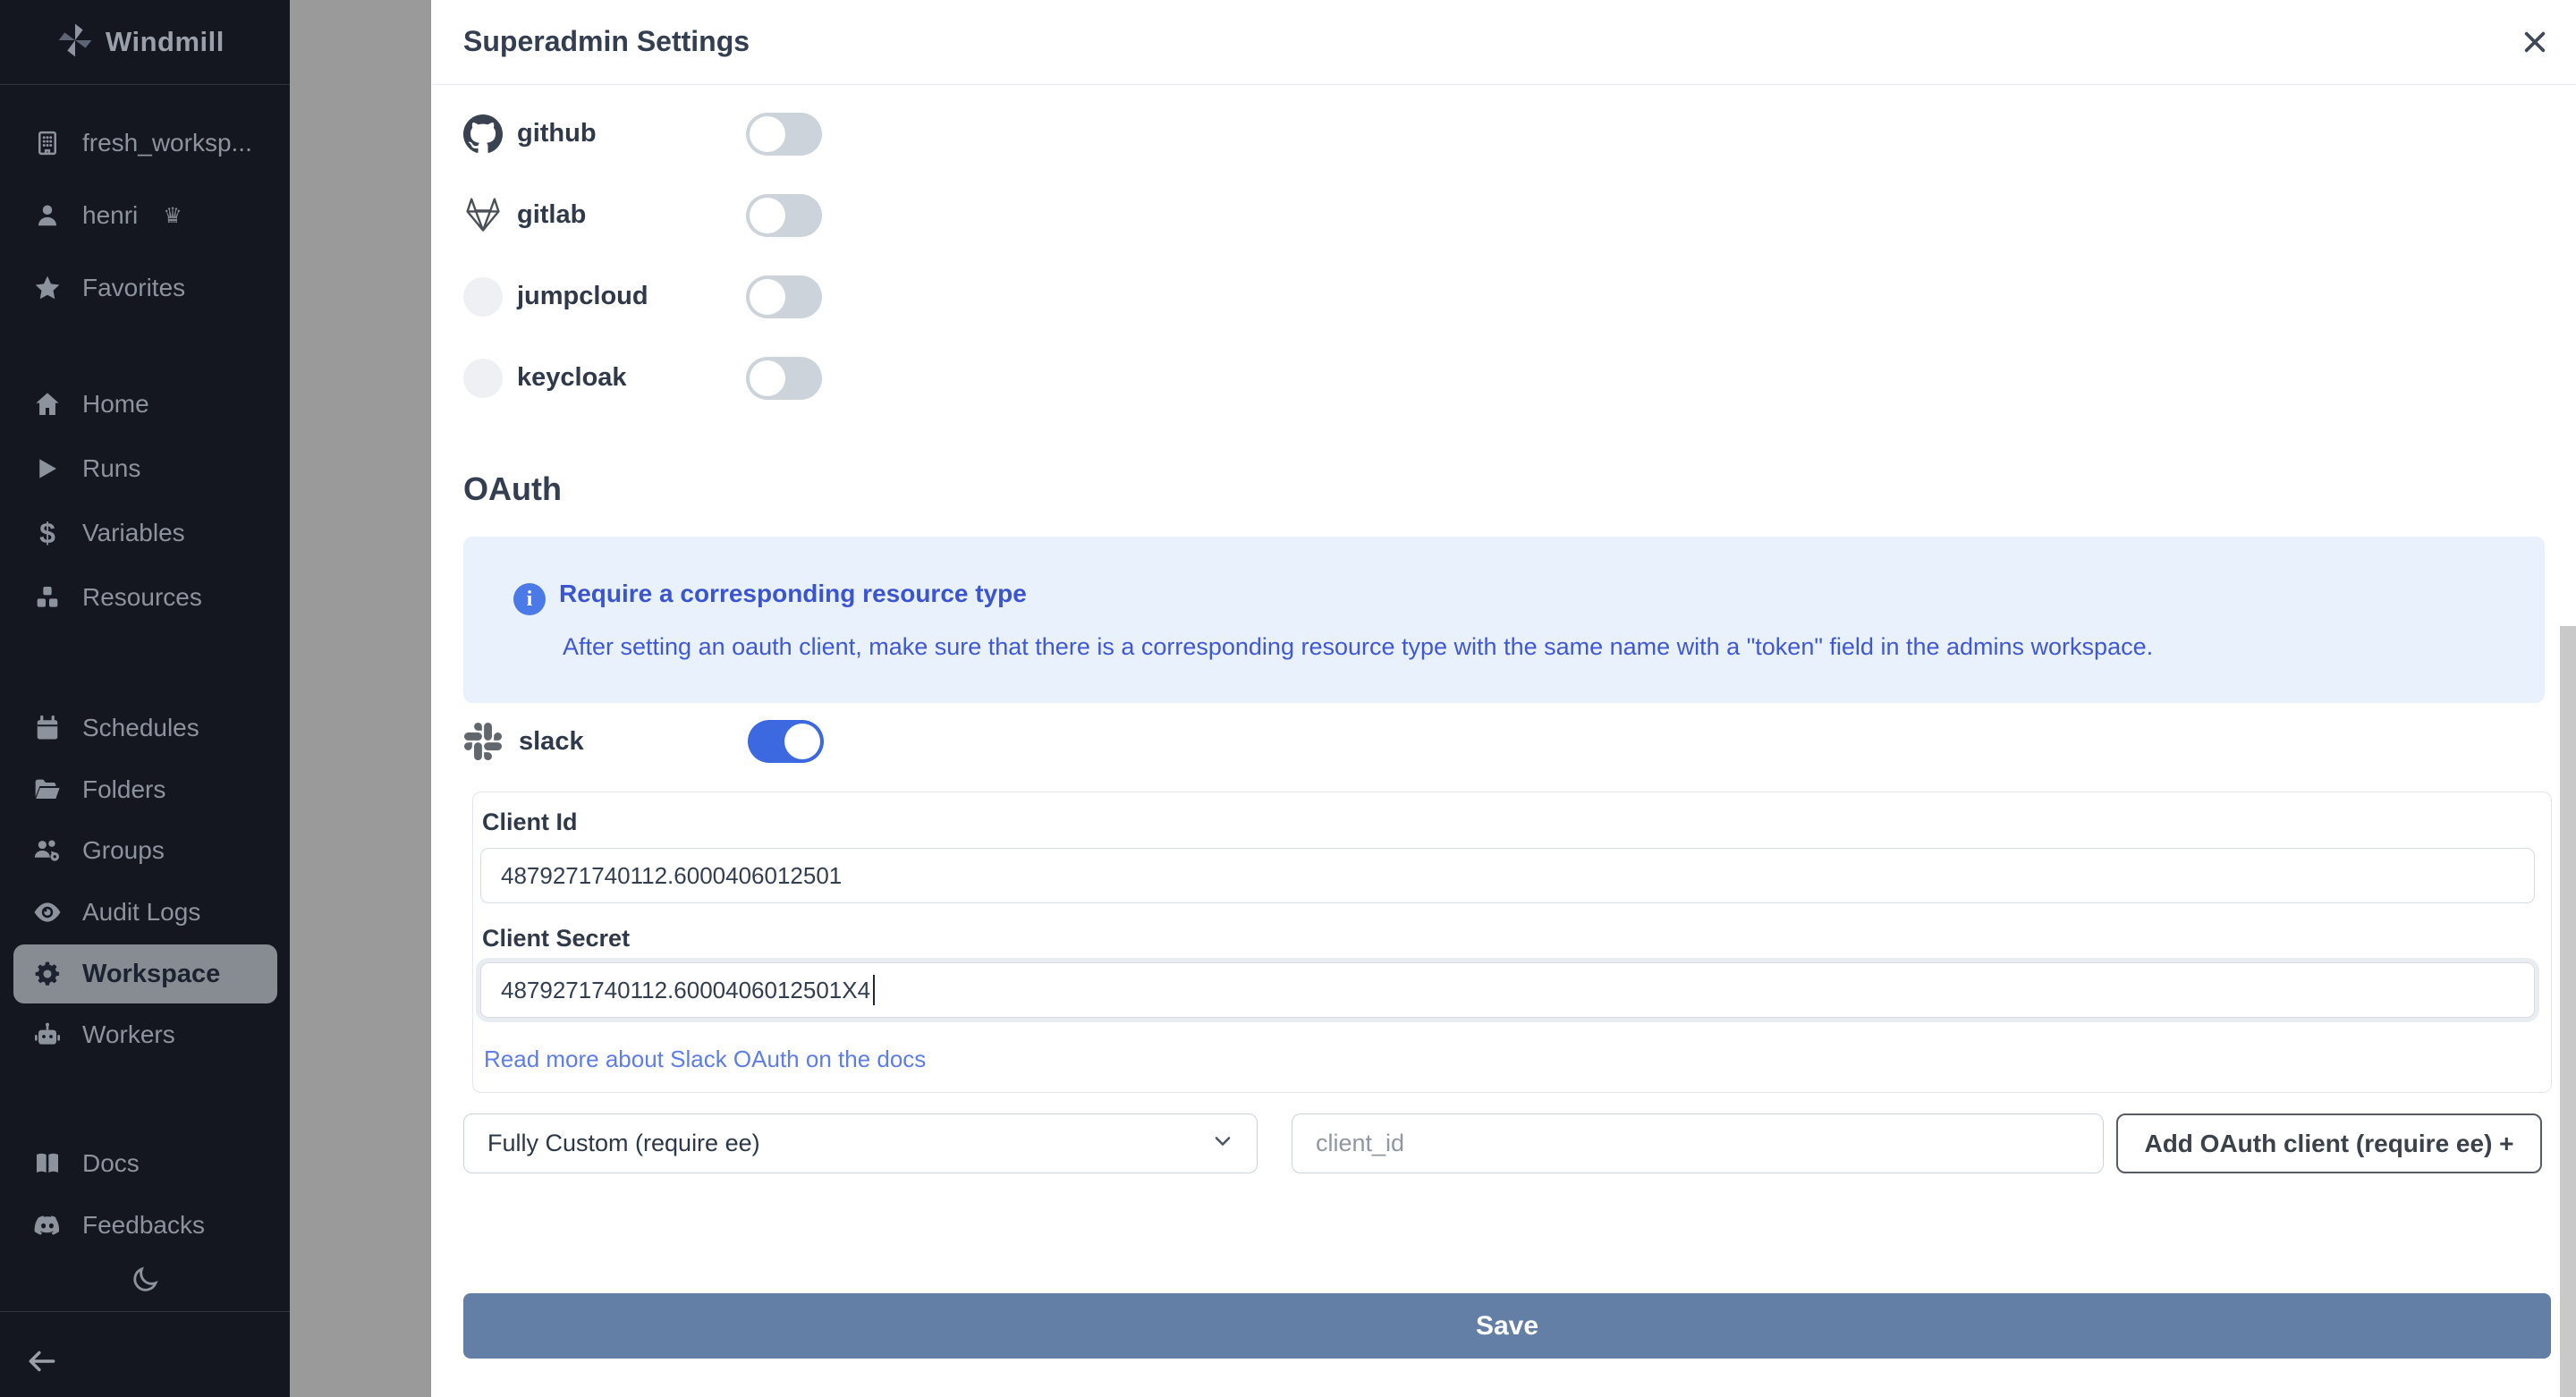 This screenshot has width=2576, height=1397. What do you see at coordinates (47, 1163) in the screenshot?
I see `book-icon` at bounding box center [47, 1163].